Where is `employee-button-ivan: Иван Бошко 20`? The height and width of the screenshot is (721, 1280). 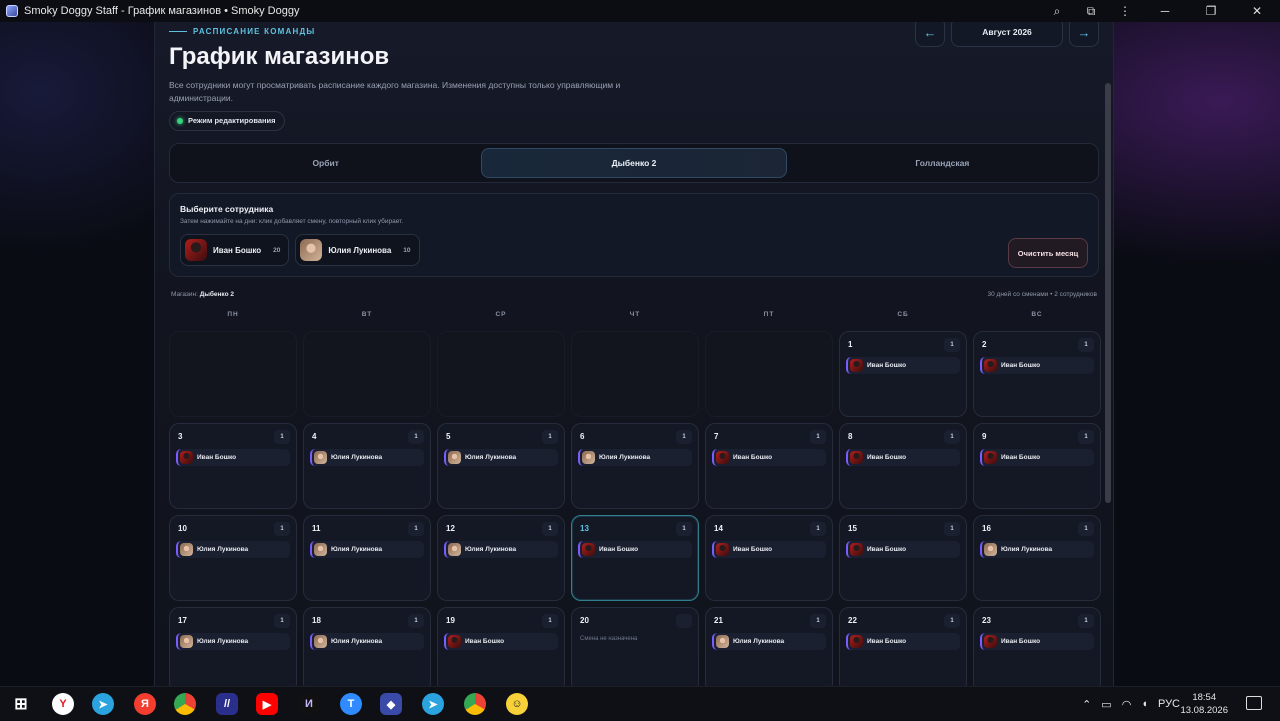 employee-button-ivan: Иван Бошко 20 is located at coordinates (235, 250).